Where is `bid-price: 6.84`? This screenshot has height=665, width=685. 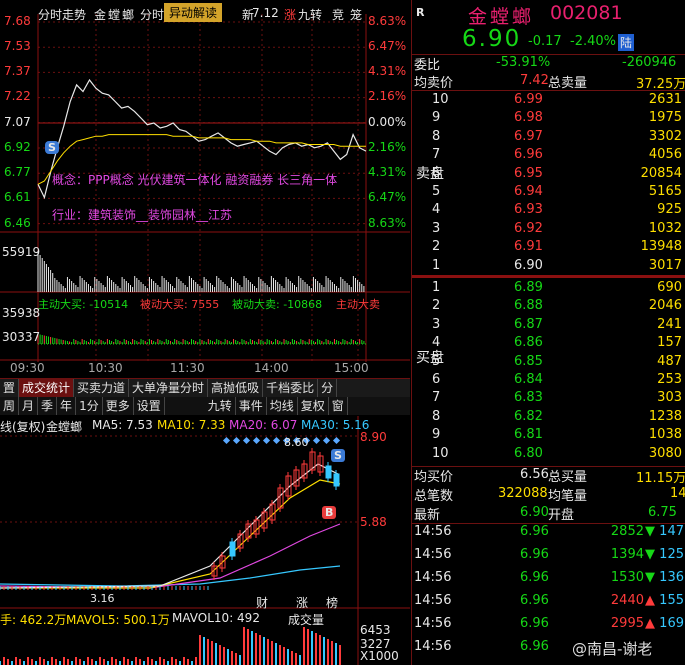
bid-price: 6.84 is located at coordinates (528, 379).